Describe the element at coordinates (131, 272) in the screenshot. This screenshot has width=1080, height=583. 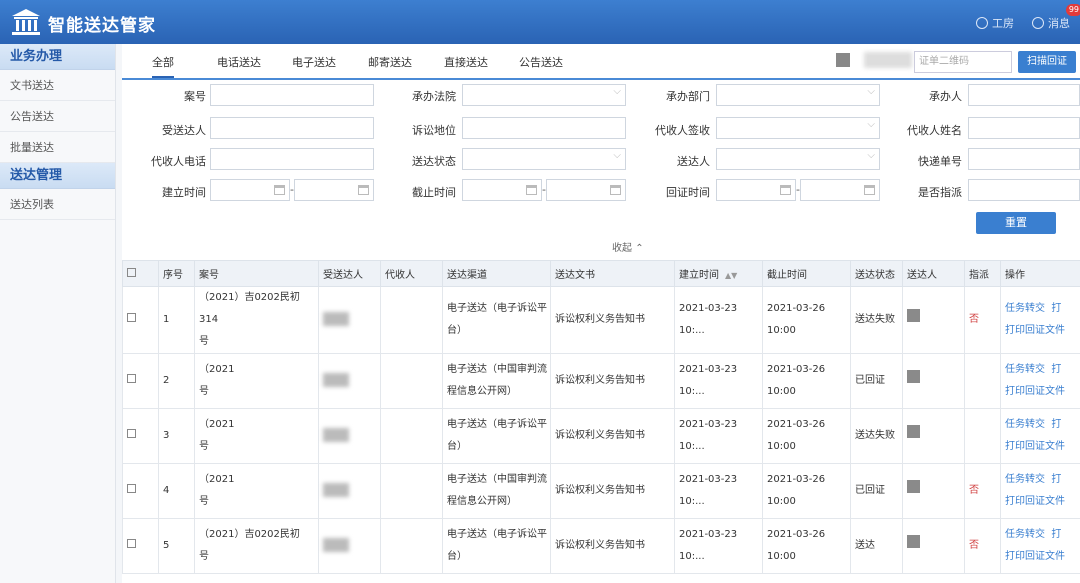
I see `select-all-checkbox` at that location.